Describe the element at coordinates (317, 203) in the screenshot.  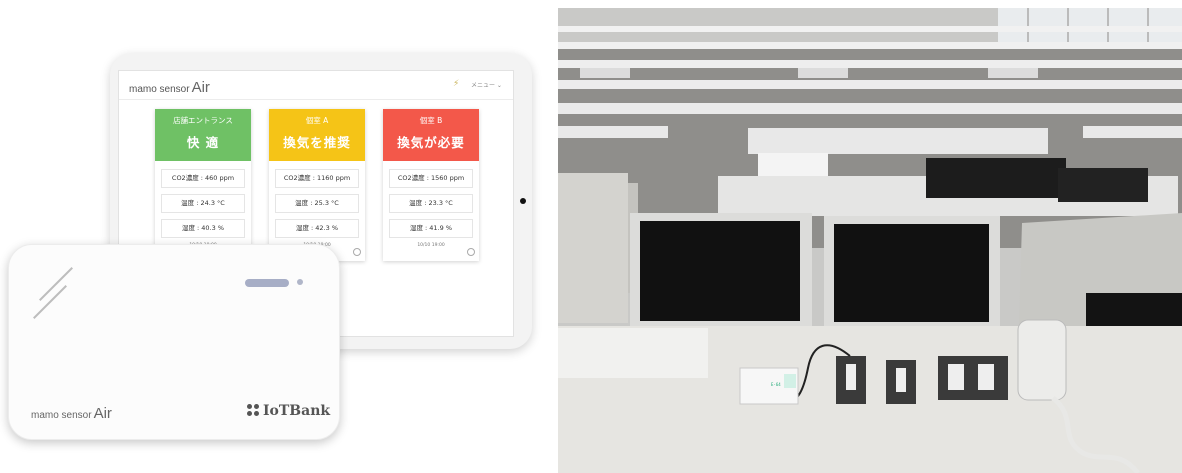
I see `temperature-reading: 温度 : 25.3 °C` at that location.